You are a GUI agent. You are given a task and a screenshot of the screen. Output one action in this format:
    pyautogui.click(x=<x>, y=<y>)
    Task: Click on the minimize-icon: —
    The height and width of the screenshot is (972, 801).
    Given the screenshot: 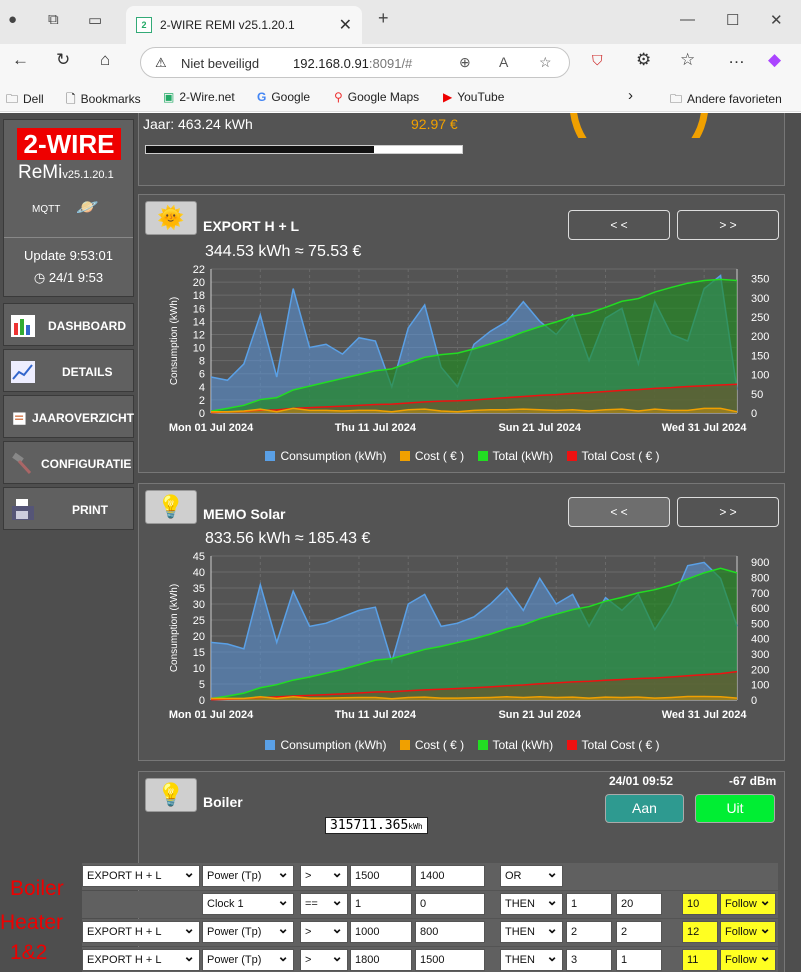 What is the action you would take?
    pyautogui.click(x=687, y=19)
    